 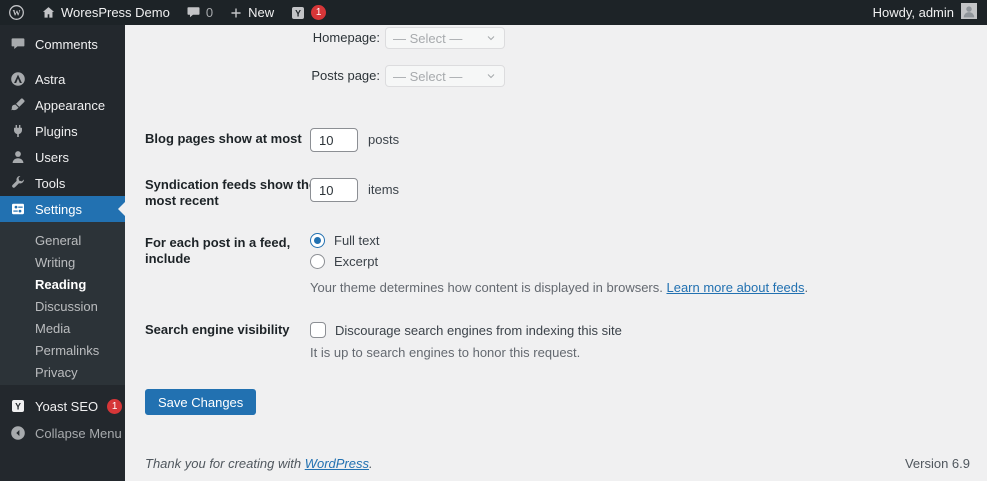 I want to click on sidebar-item-label: Appearance, so click(x=70, y=105).